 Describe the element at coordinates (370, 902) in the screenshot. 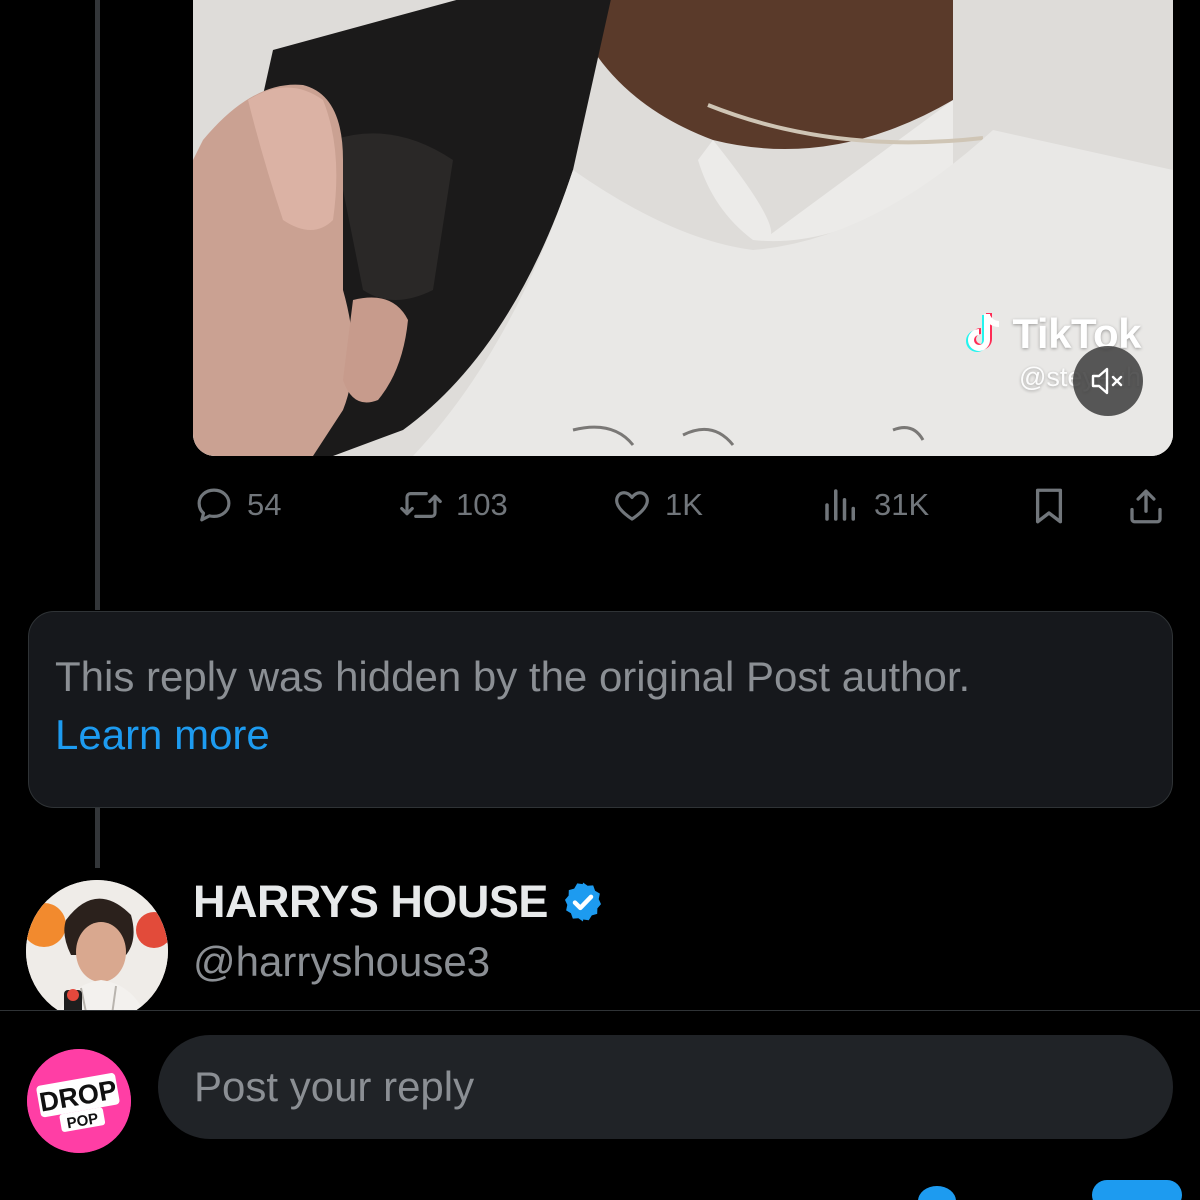

I see `author-display-name: HARRYS HOUSE` at that location.